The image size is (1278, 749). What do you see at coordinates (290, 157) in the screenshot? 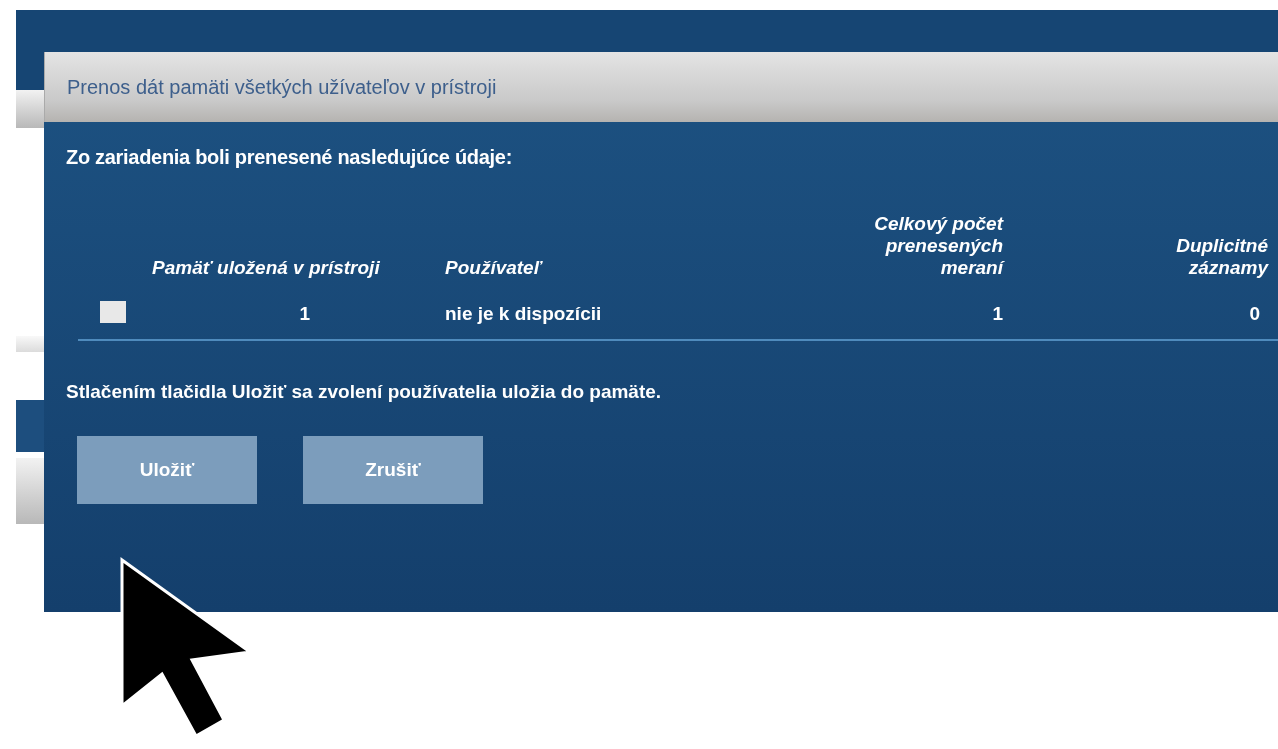
I see `intro-text: Zo zariadenia boli prenesené nasledujúce údaje:` at bounding box center [290, 157].